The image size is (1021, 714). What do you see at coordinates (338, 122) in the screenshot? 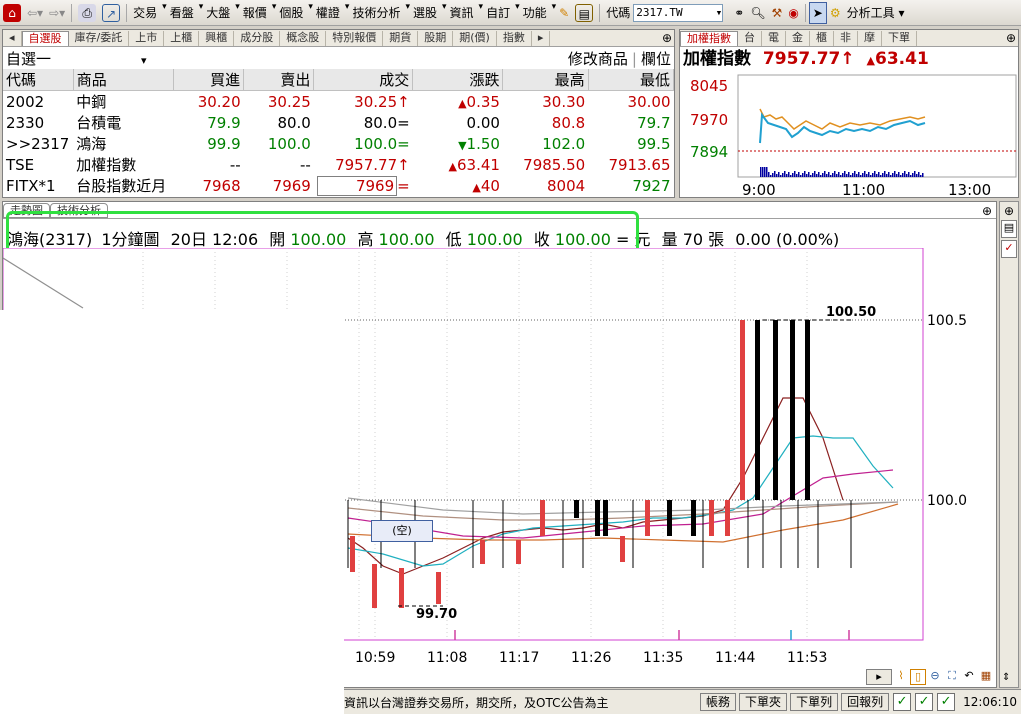
I see `table-row: 2330 台積電 79.9 80.0 80.0= 0.00 80.8 79.7` at bounding box center [338, 122].